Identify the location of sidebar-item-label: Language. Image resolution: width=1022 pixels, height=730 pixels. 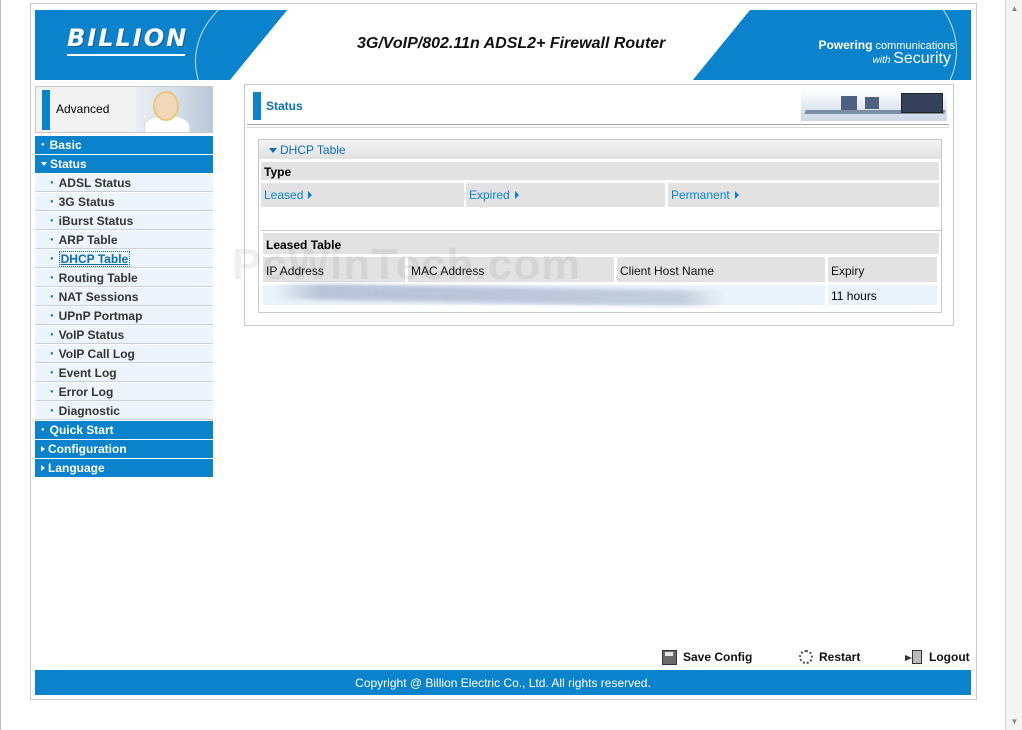
(76, 468).